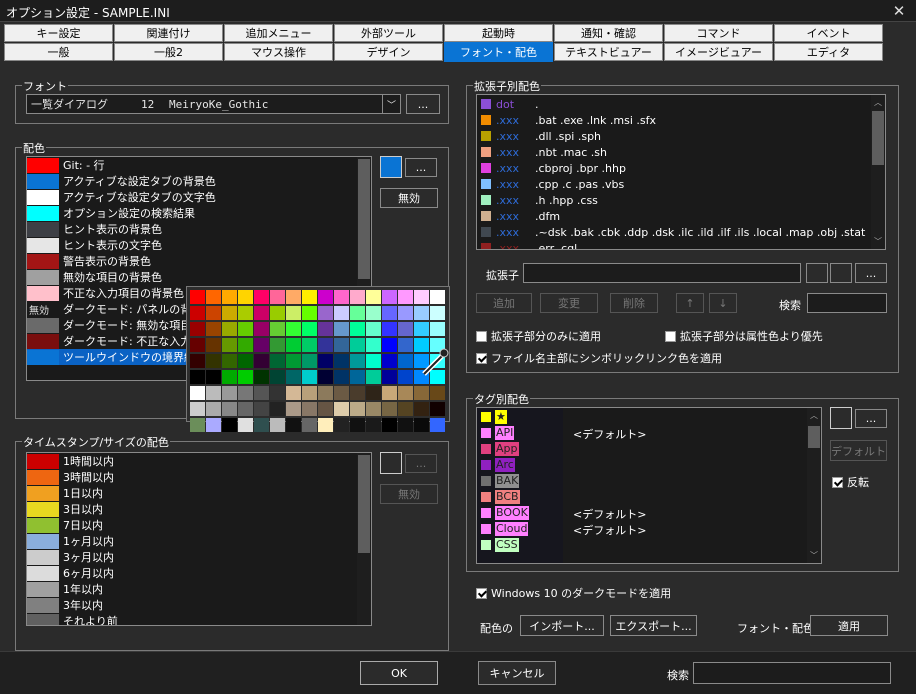  Describe the element at coordinates (391, 167) in the screenshot. I see `color-preview` at that location.